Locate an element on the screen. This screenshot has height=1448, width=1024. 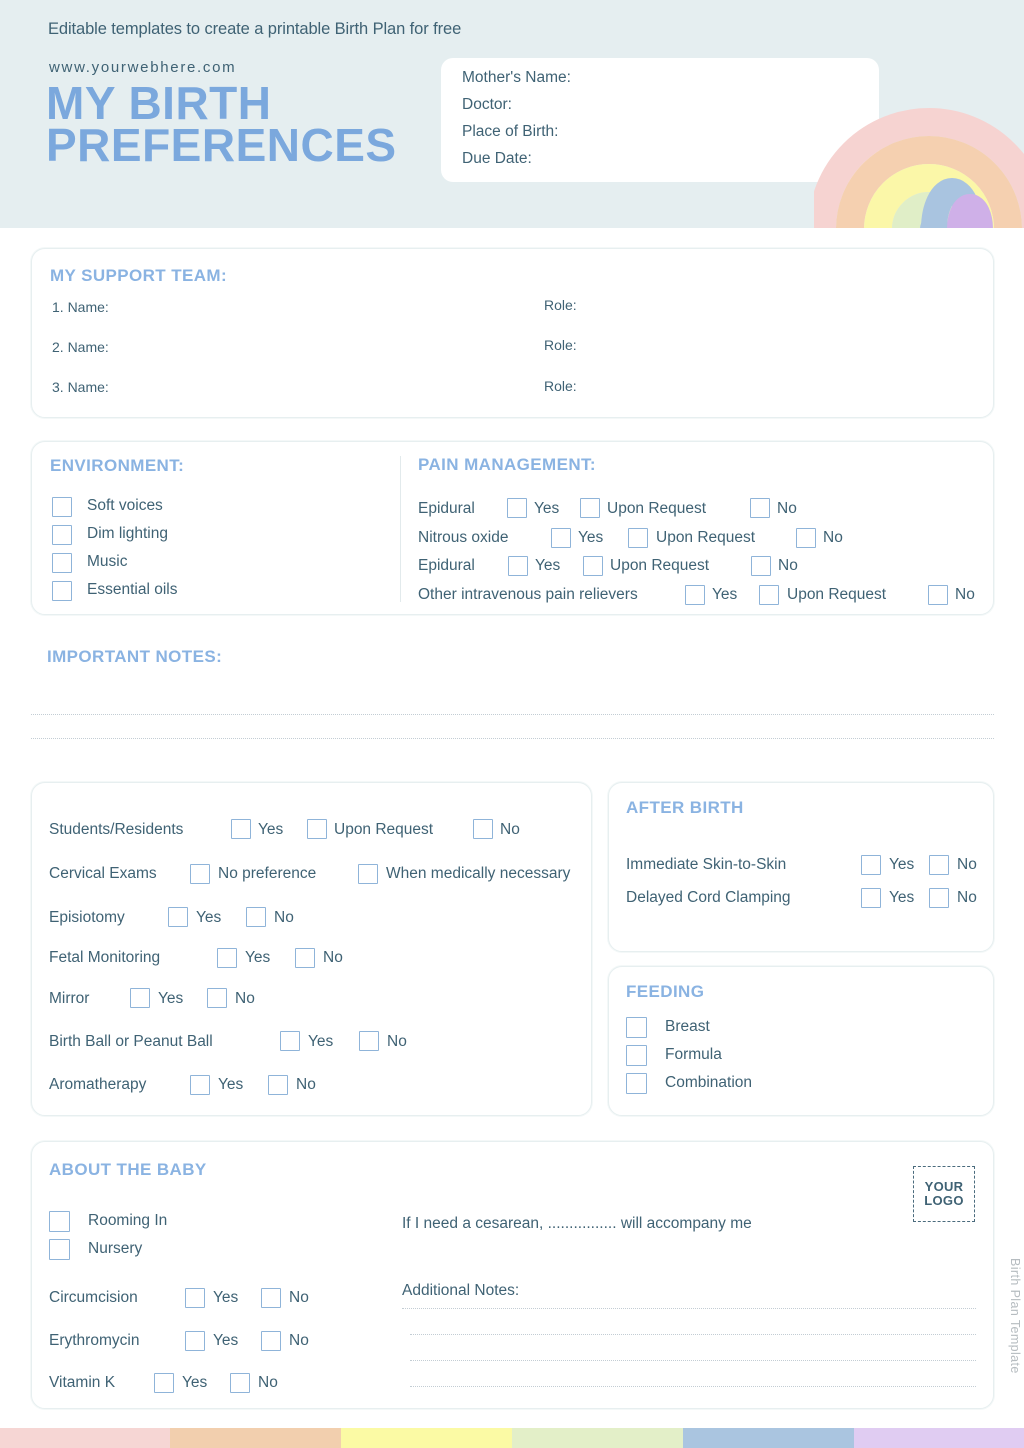
label-mirror-no: No is located at coordinates (245, 998).